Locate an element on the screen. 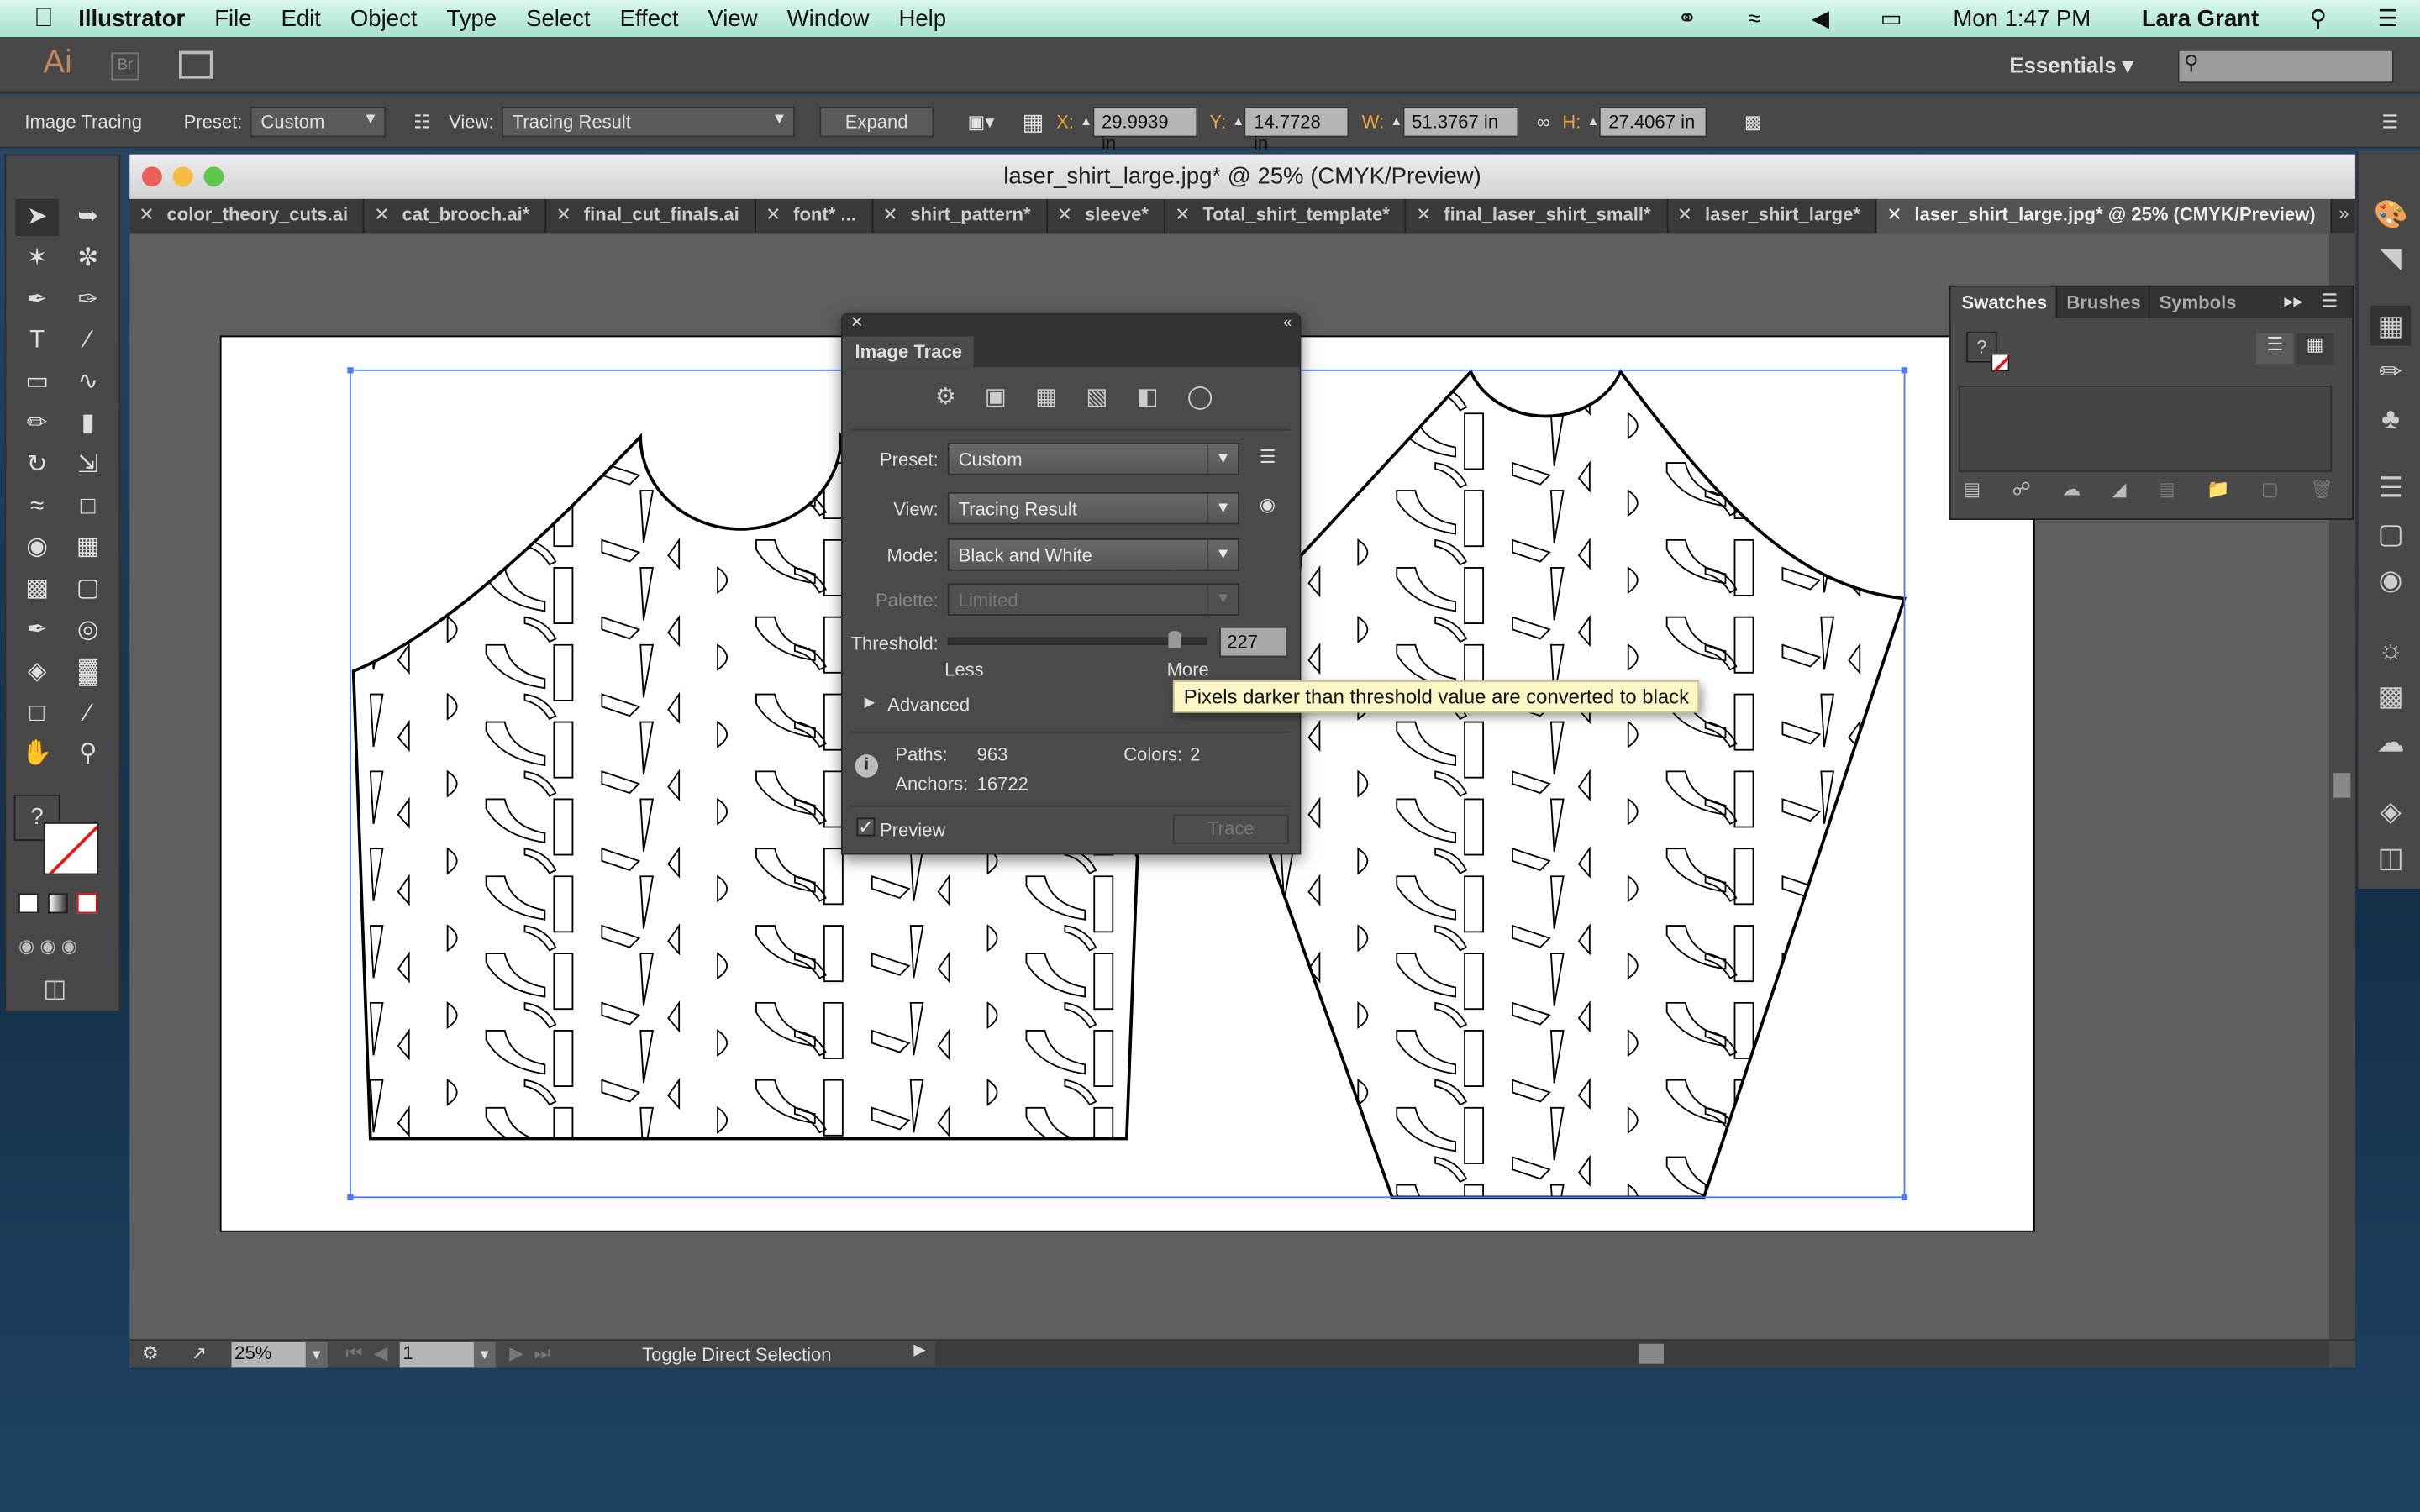 The image size is (2420, 1512). horizontal-scrollbar is located at coordinates (1632, 1354).